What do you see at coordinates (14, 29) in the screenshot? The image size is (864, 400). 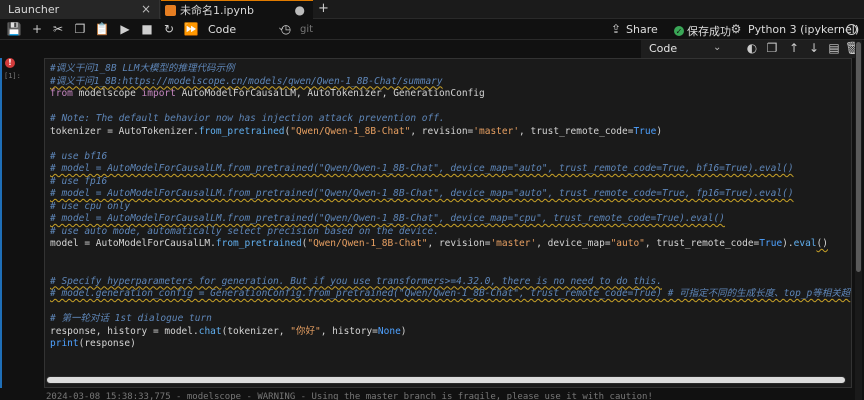 I see `save-icon: 💾` at bounding box center [14, 29].